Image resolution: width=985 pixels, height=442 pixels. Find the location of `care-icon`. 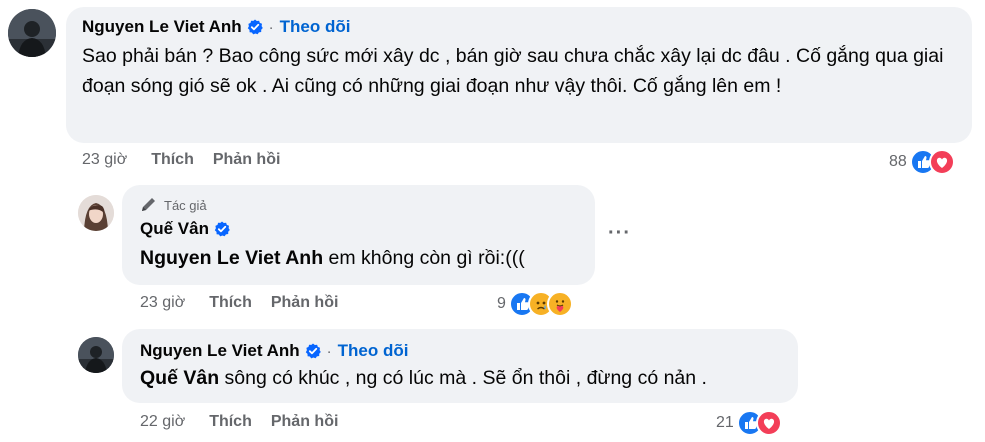

care-icon is located at coordinates (559, 304).